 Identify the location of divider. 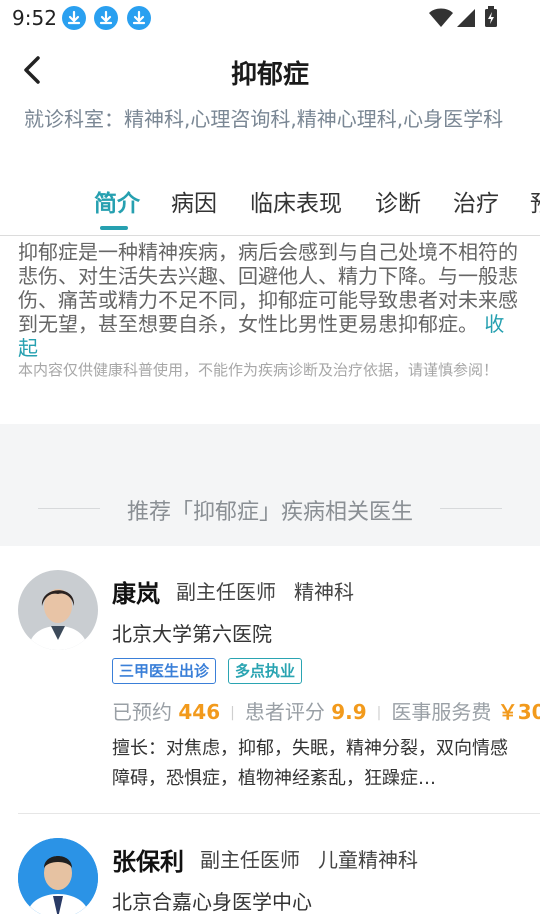
(471, 508).